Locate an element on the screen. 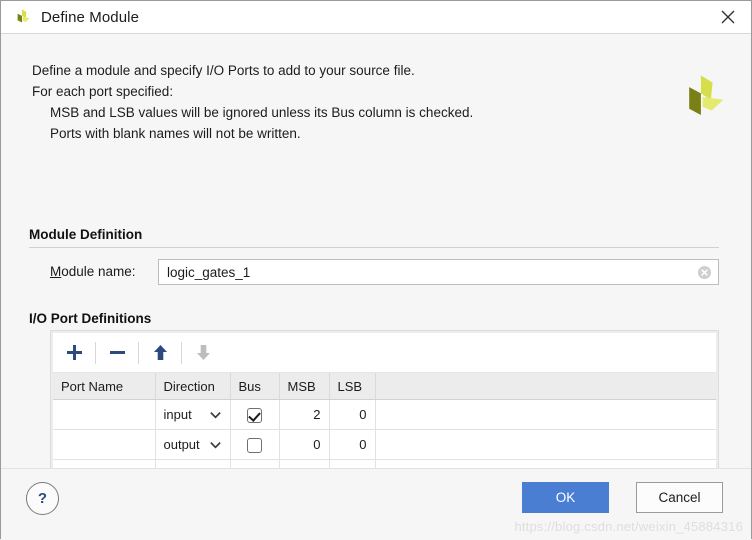 Image resolution: width=752 pixels, height=540 pixels. io-ports-toolbar is located at coordinates (384, 353).